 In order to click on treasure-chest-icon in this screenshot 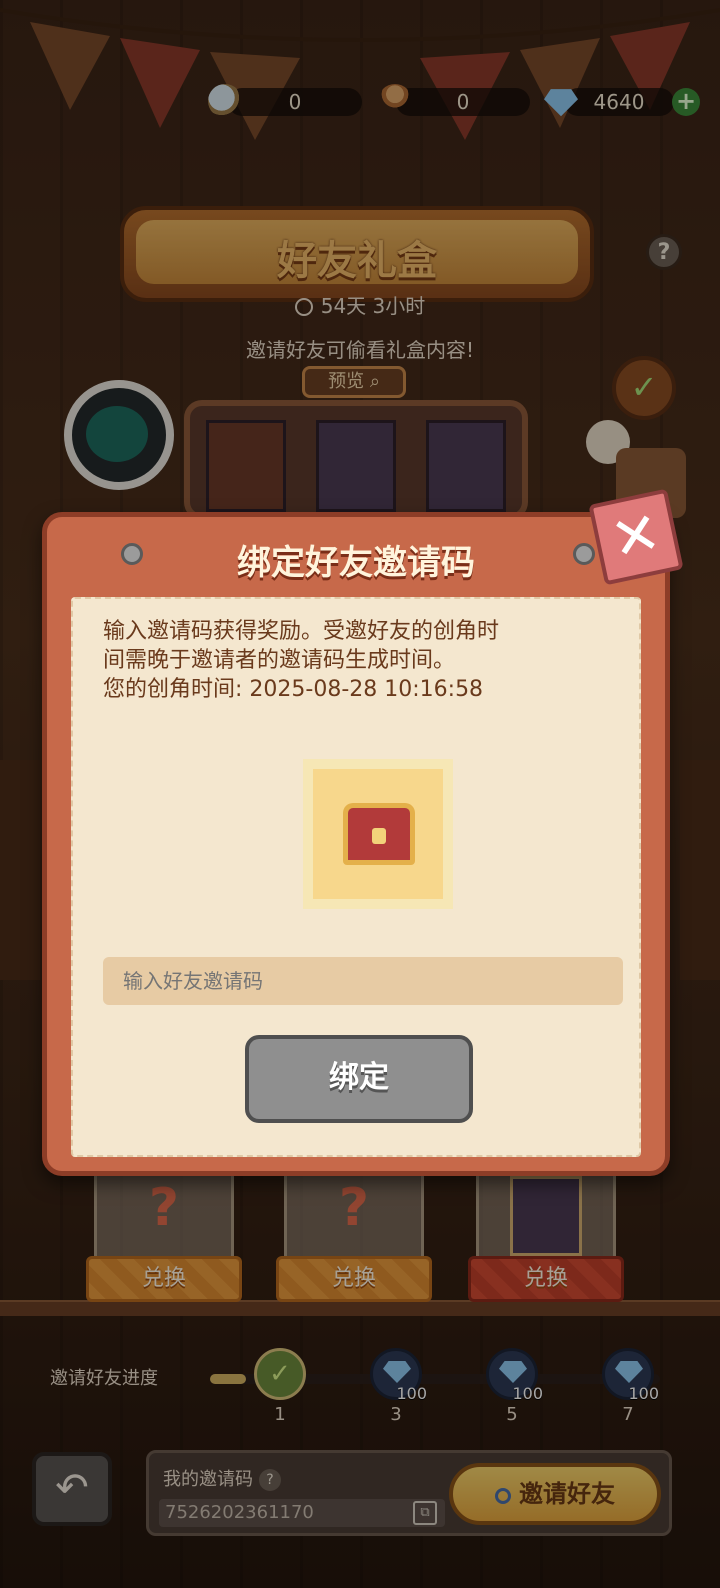, I will do `click(379, 834)`.